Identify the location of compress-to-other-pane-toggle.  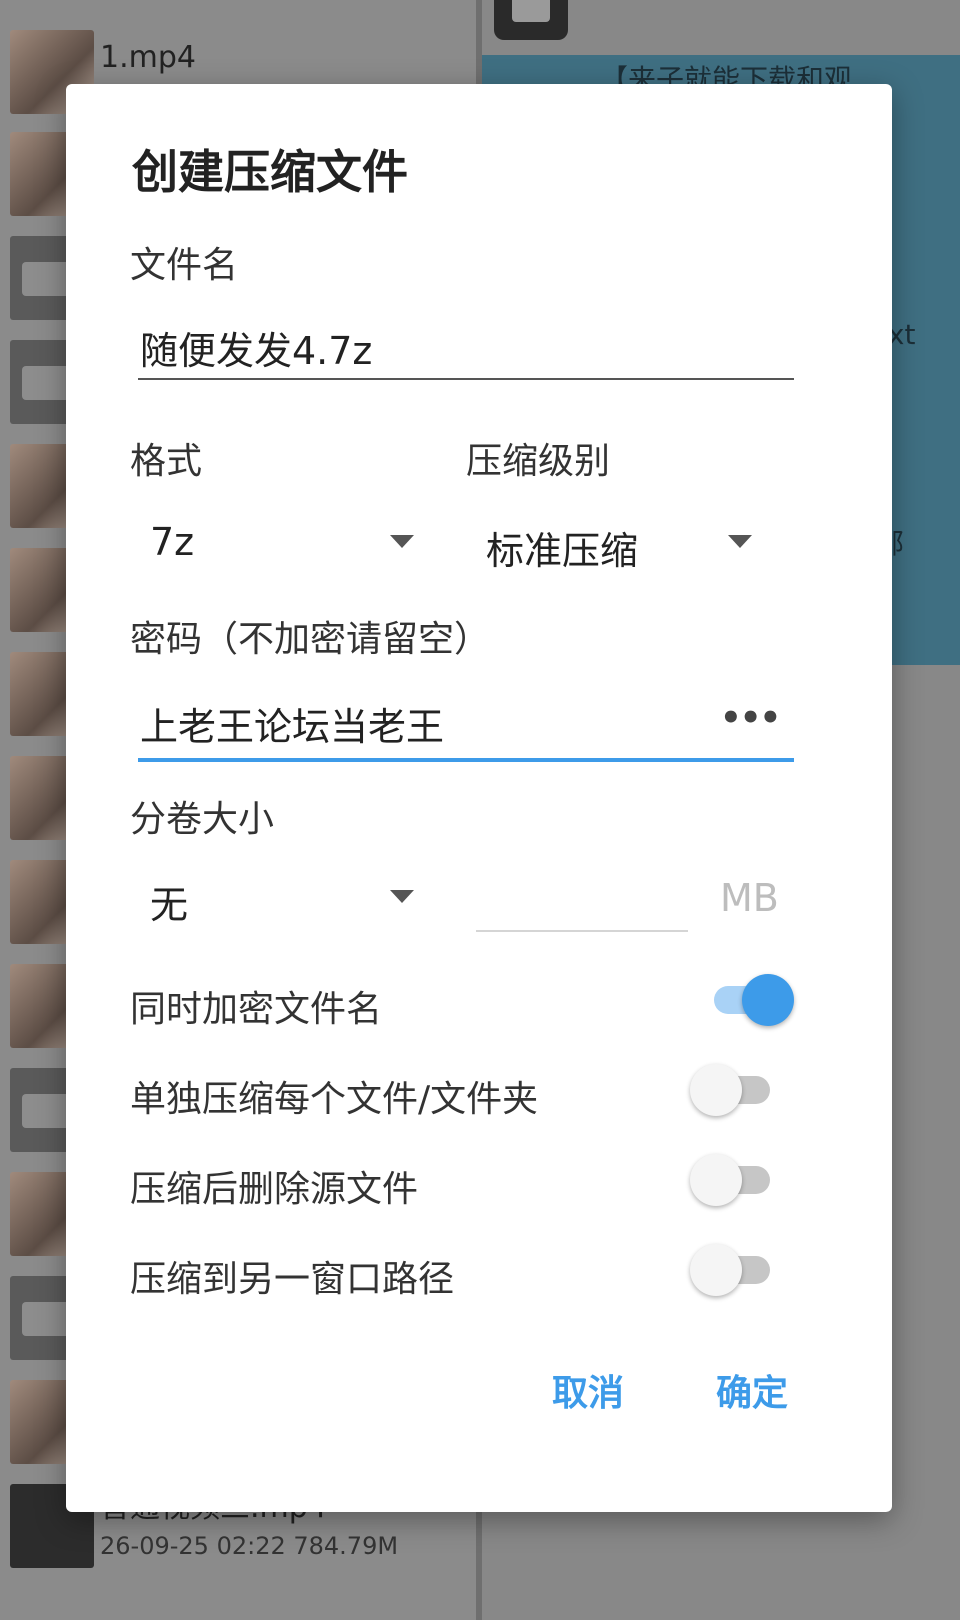
(735, 1270).